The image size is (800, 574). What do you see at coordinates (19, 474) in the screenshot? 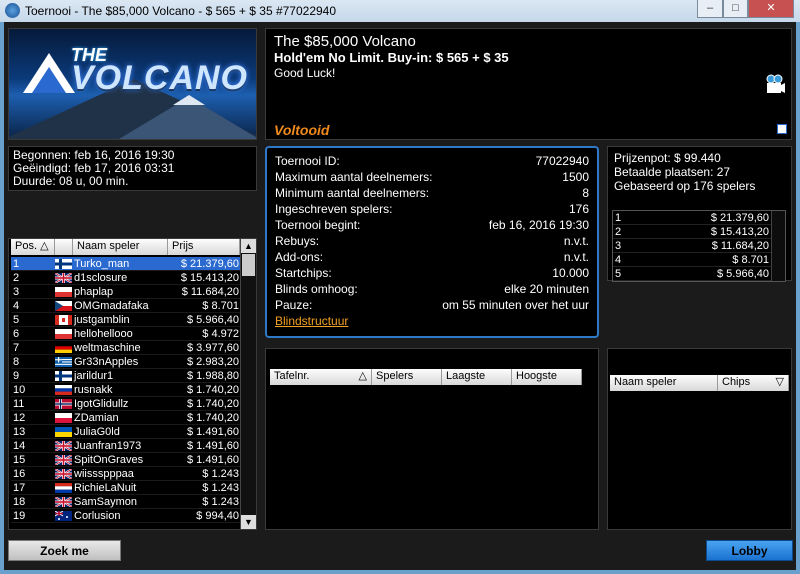
I see `player-position: 16` at bounding box center [19, 474].